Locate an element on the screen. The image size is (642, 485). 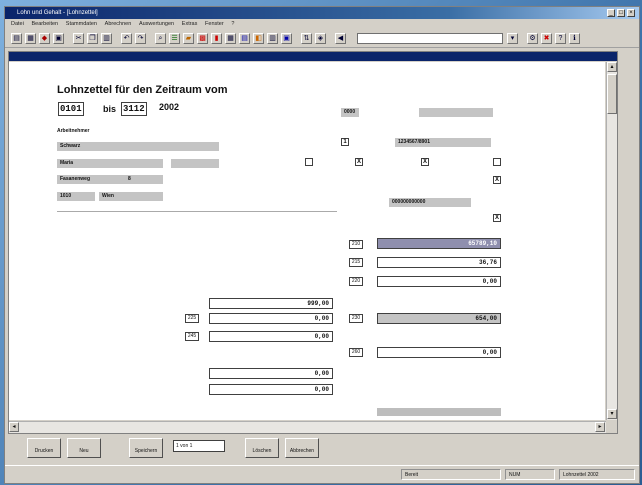
option-checkbox: X is located at coordinates (497, 180).